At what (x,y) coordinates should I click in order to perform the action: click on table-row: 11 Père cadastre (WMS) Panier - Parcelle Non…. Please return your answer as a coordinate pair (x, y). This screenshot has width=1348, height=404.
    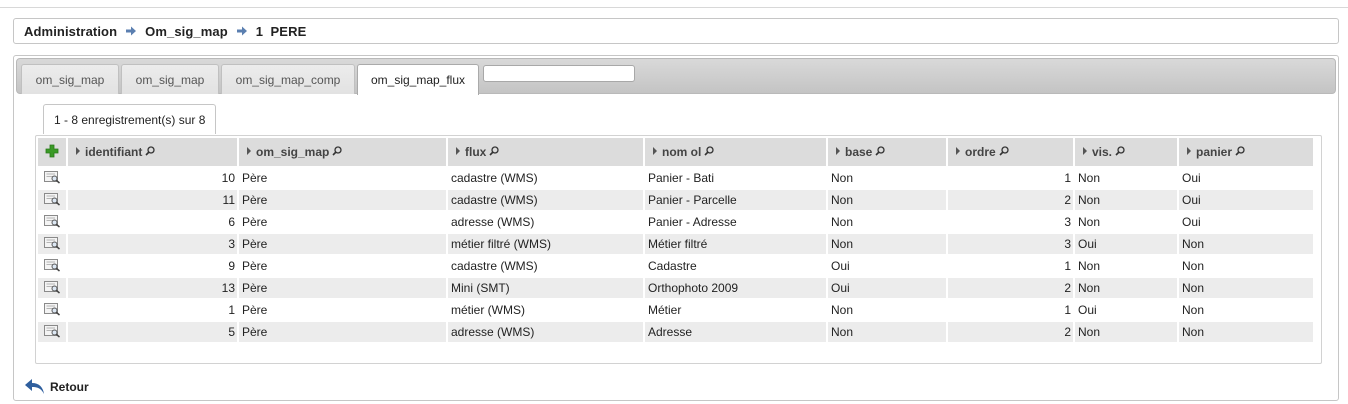
    Looking at the image, I should click on (675, 200).